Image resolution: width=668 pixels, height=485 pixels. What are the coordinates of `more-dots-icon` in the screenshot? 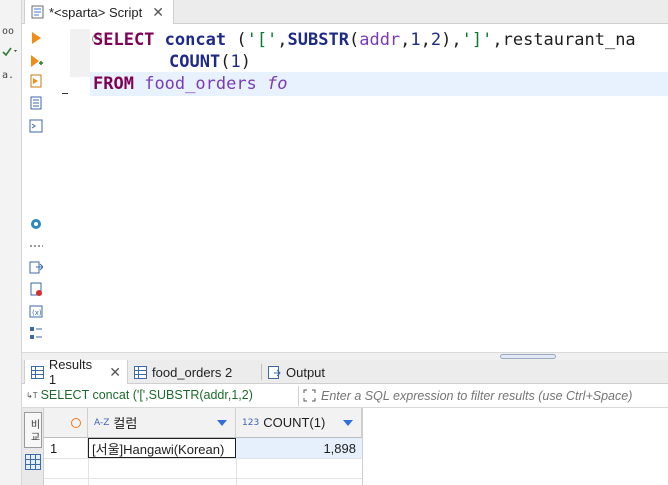 It's located at (36, 246).